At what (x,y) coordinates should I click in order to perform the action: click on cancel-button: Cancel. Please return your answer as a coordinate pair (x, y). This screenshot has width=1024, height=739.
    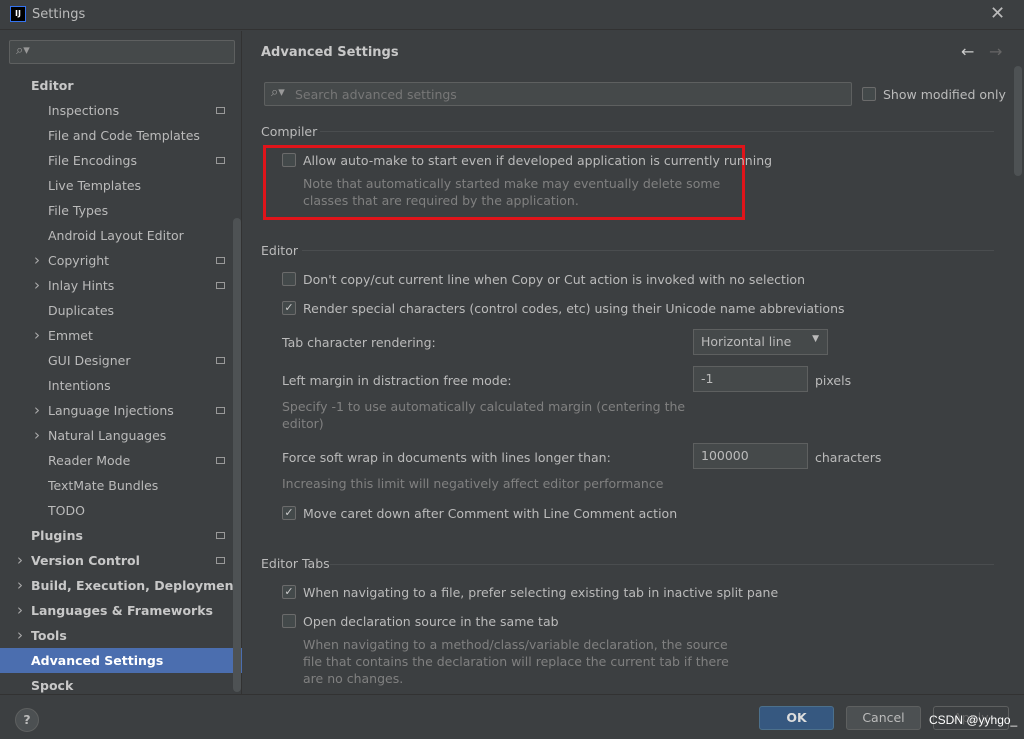
    Looking at the image, I should click on (883, 718).